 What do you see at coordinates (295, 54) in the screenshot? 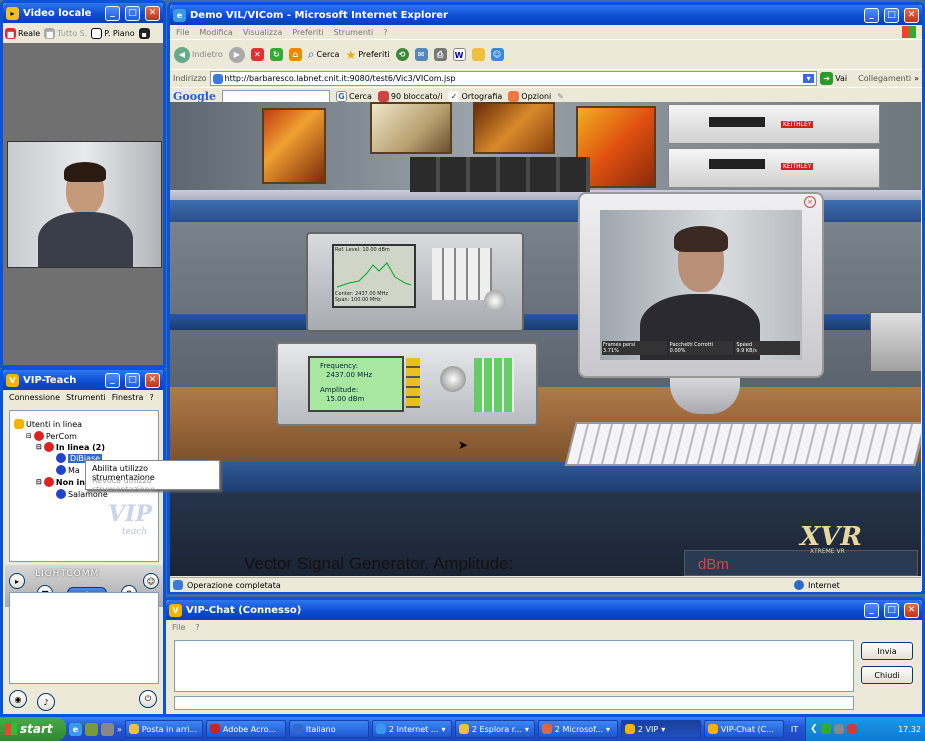
I see `home-icon: ⌂` at bounding box center [295, 54].